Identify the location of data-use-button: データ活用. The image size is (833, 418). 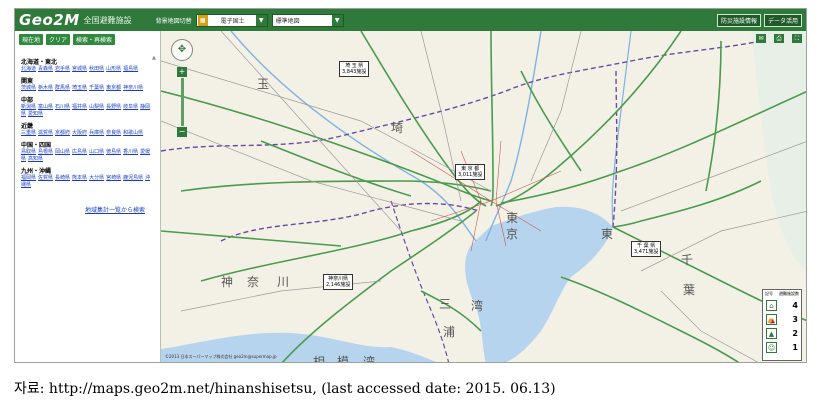
(782, 20).